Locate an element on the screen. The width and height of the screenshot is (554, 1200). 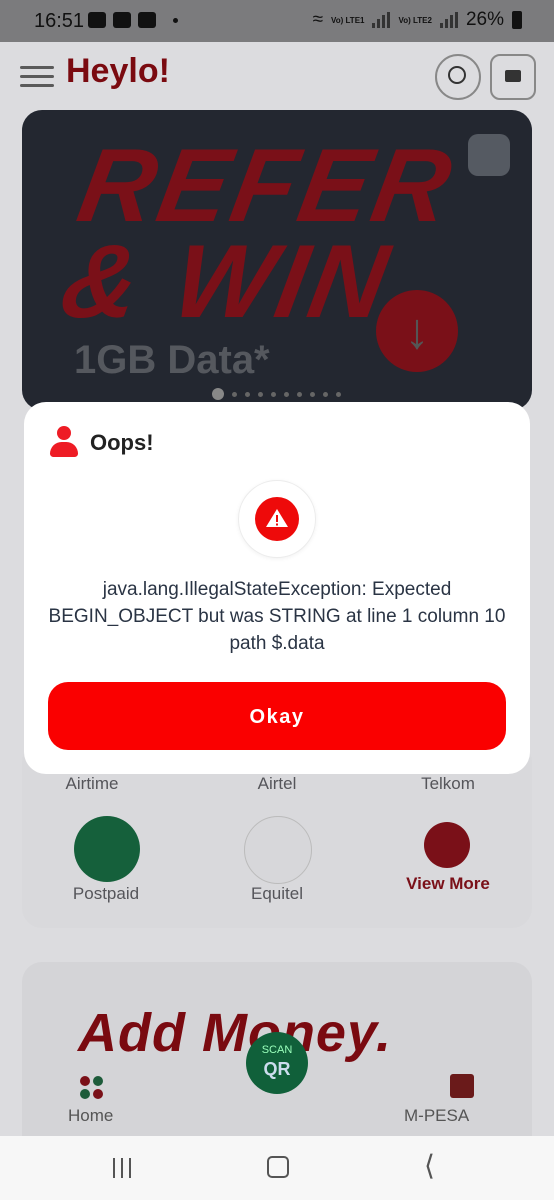
menu-icon is located at coordinates (37, 76).